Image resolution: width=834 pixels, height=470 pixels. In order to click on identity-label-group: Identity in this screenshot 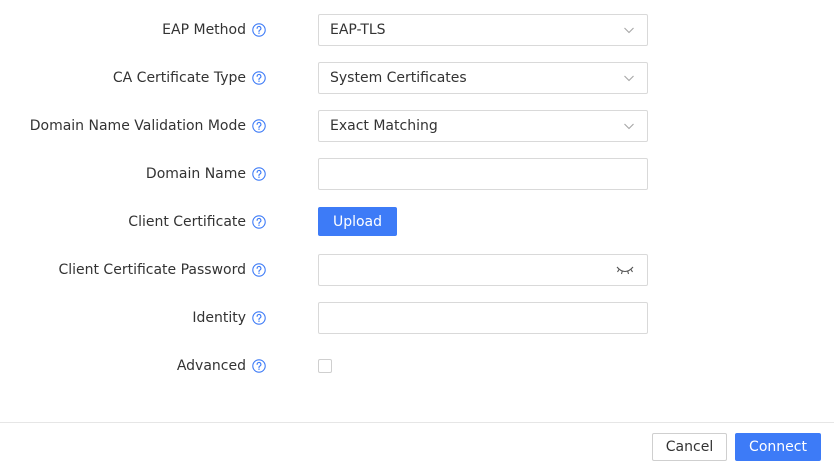, I will do `click(229, 318)`.